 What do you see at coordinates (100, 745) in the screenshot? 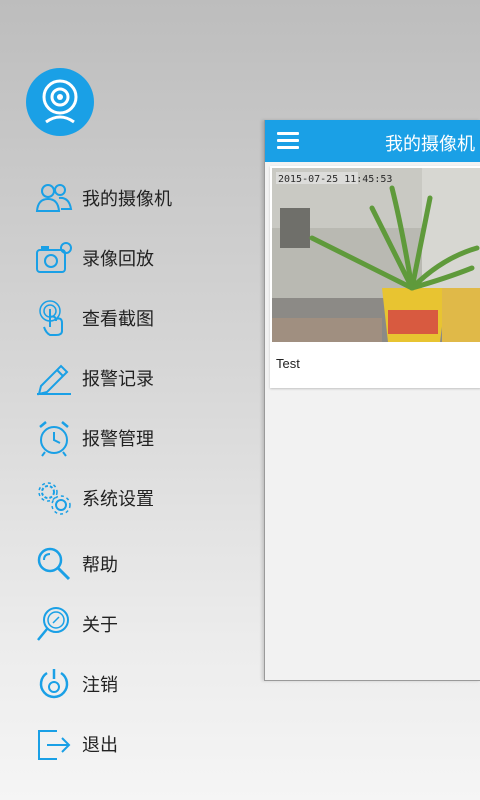
I see `menu-label: 退出` at bounding box center [100, 745].